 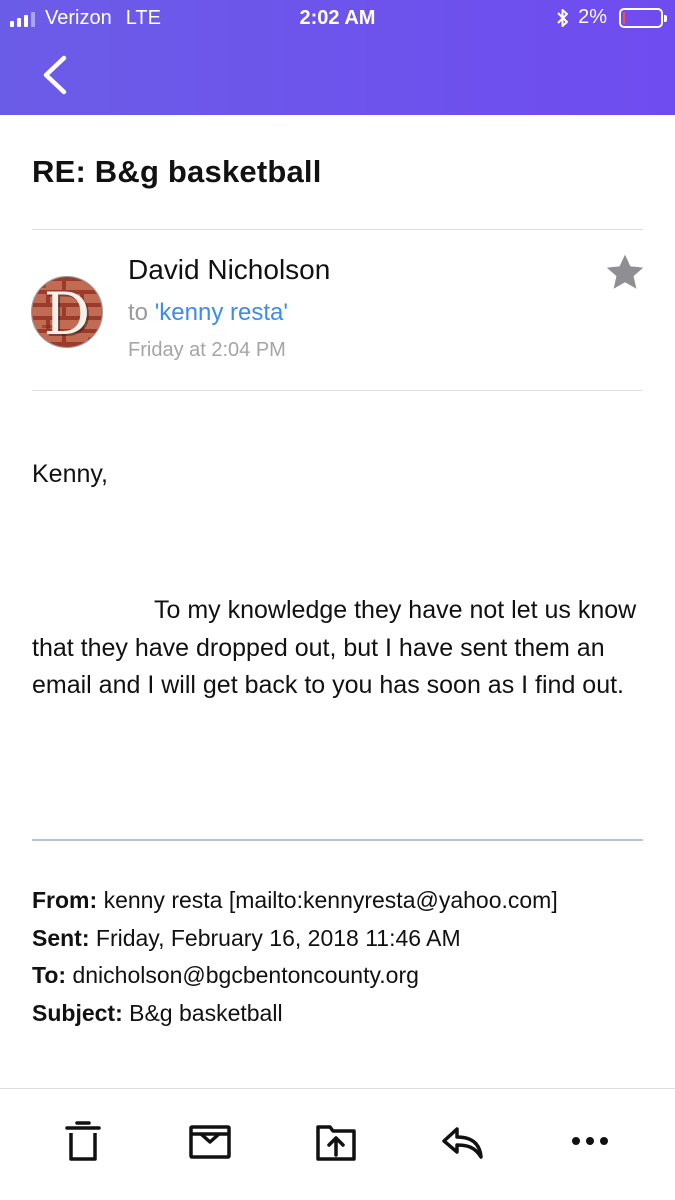 I want to click on status-right: 2%, so click(x=611, y=17).